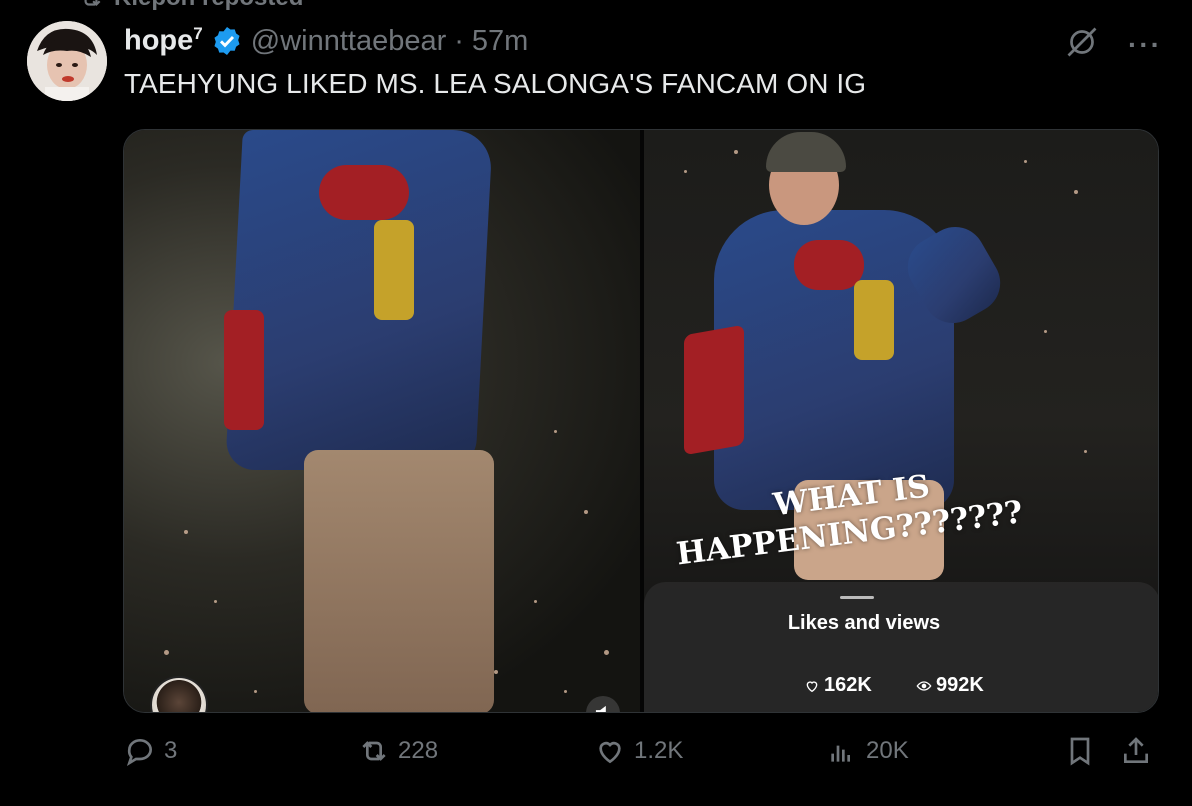 The height and width of the screenshot is (806, 1192). I want to click on performer-beanie, so click(806, 152).